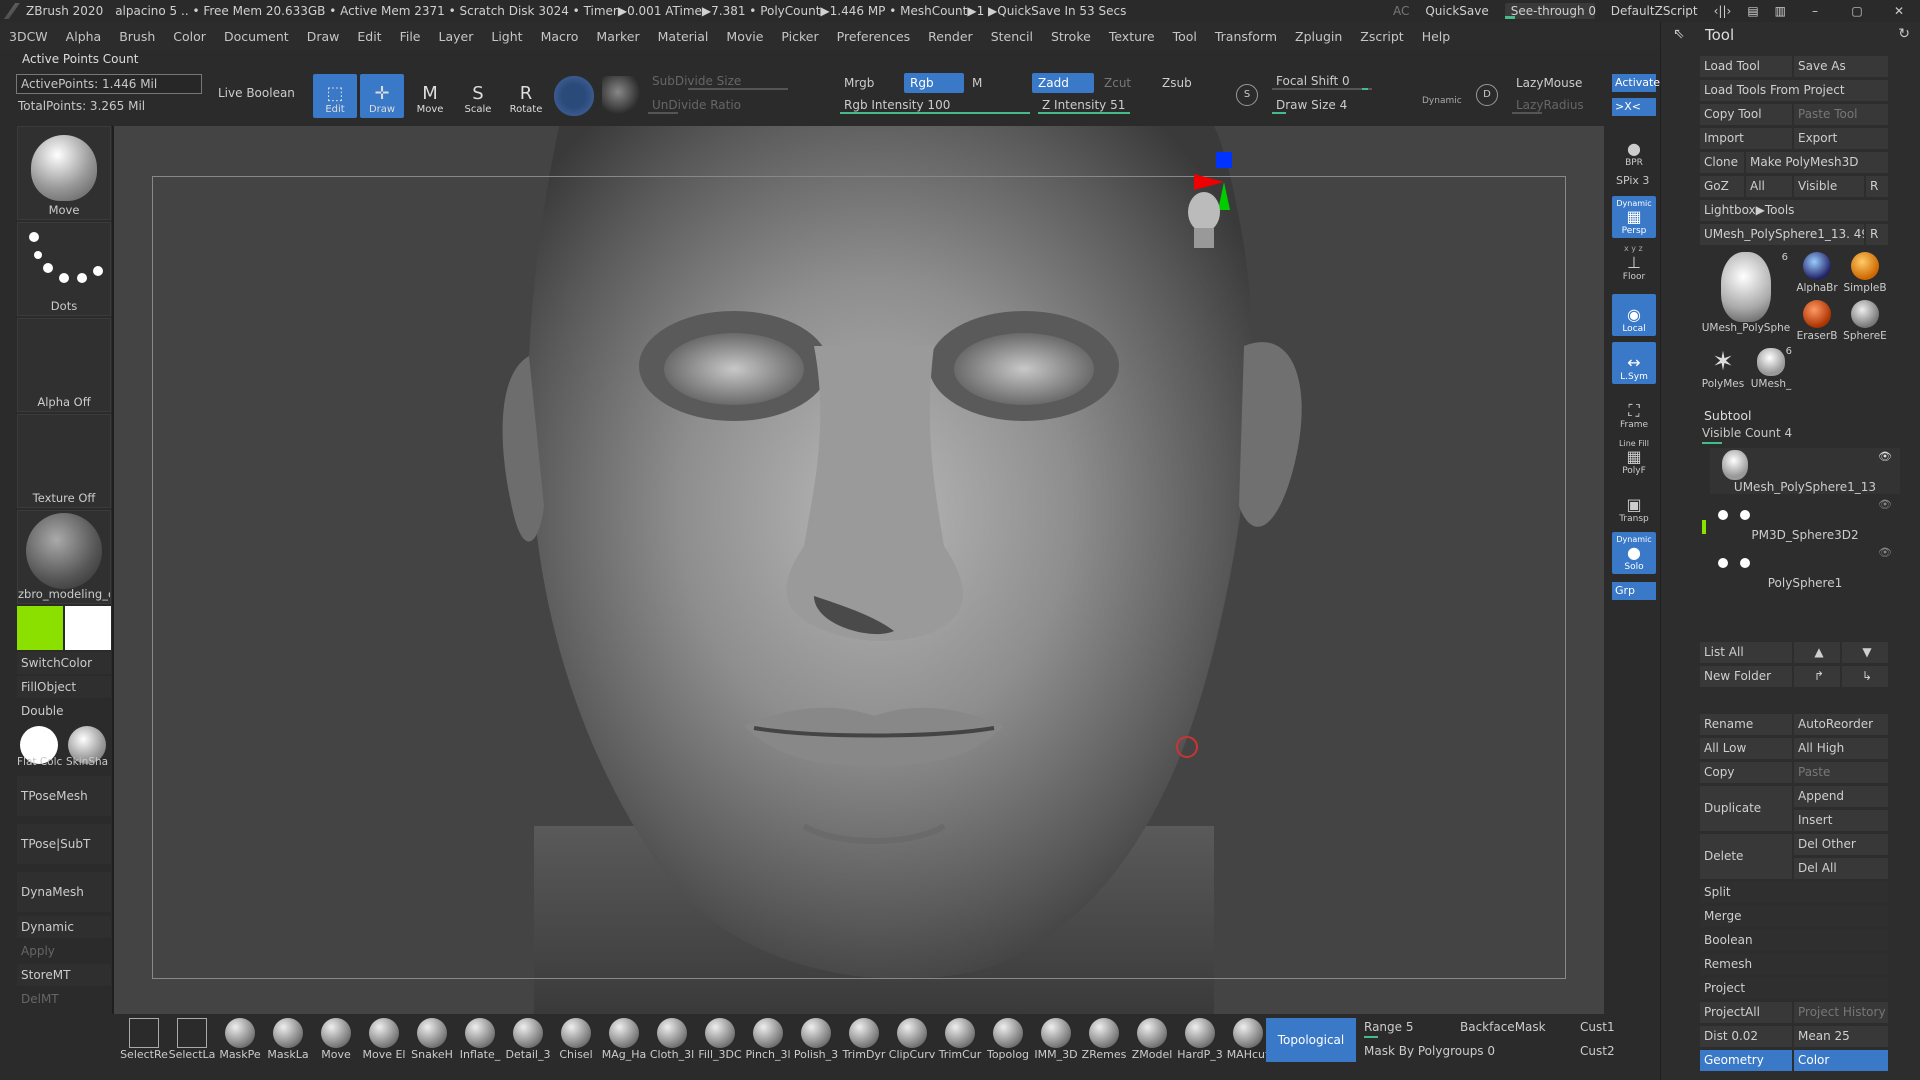 The height and width of the screenshot is (1080, 1920). What do you see at coordinates (1056, 1040) in the screenshot?
I see `brush-imm-3d: IMM_3D` at bounding box center [1056, 1040].